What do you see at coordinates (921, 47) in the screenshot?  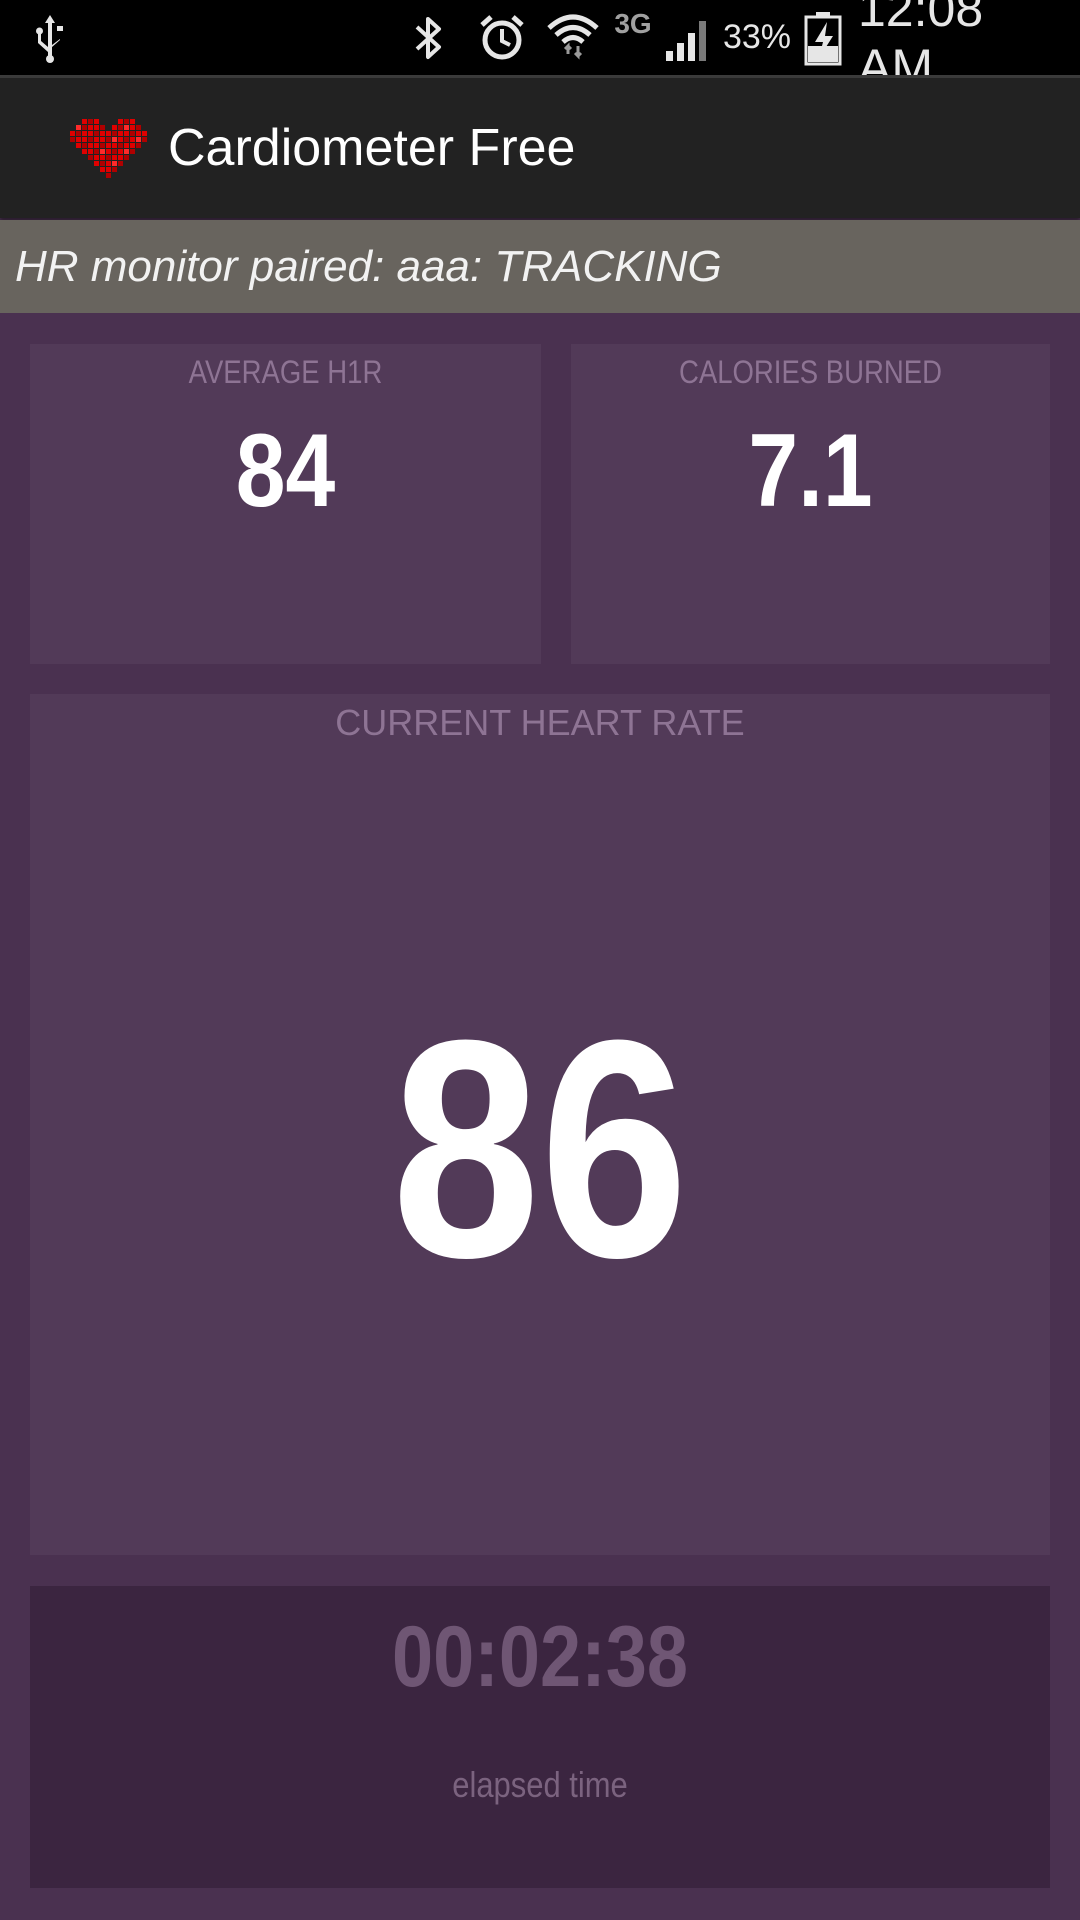 I see `status-time: 12:08 AM` at bounding box center [921, 47].